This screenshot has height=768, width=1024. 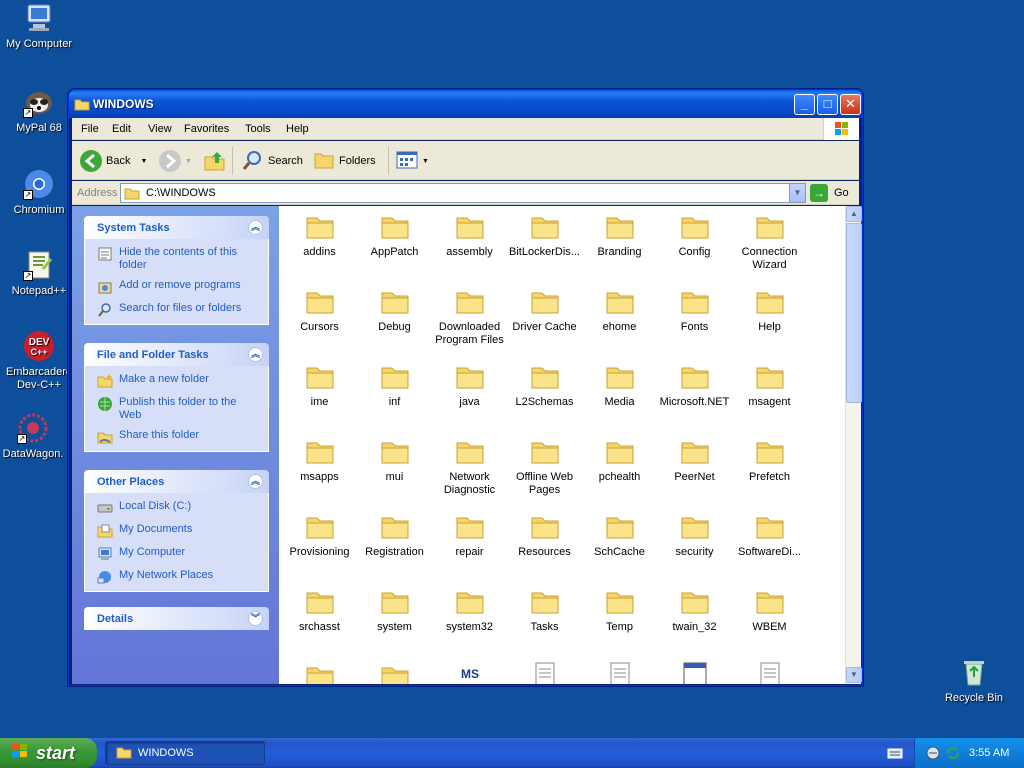 What do you see at coordinates (694, 234) in the screenshot?
I see `folder-item: Config` at bounding box center [694, 234].